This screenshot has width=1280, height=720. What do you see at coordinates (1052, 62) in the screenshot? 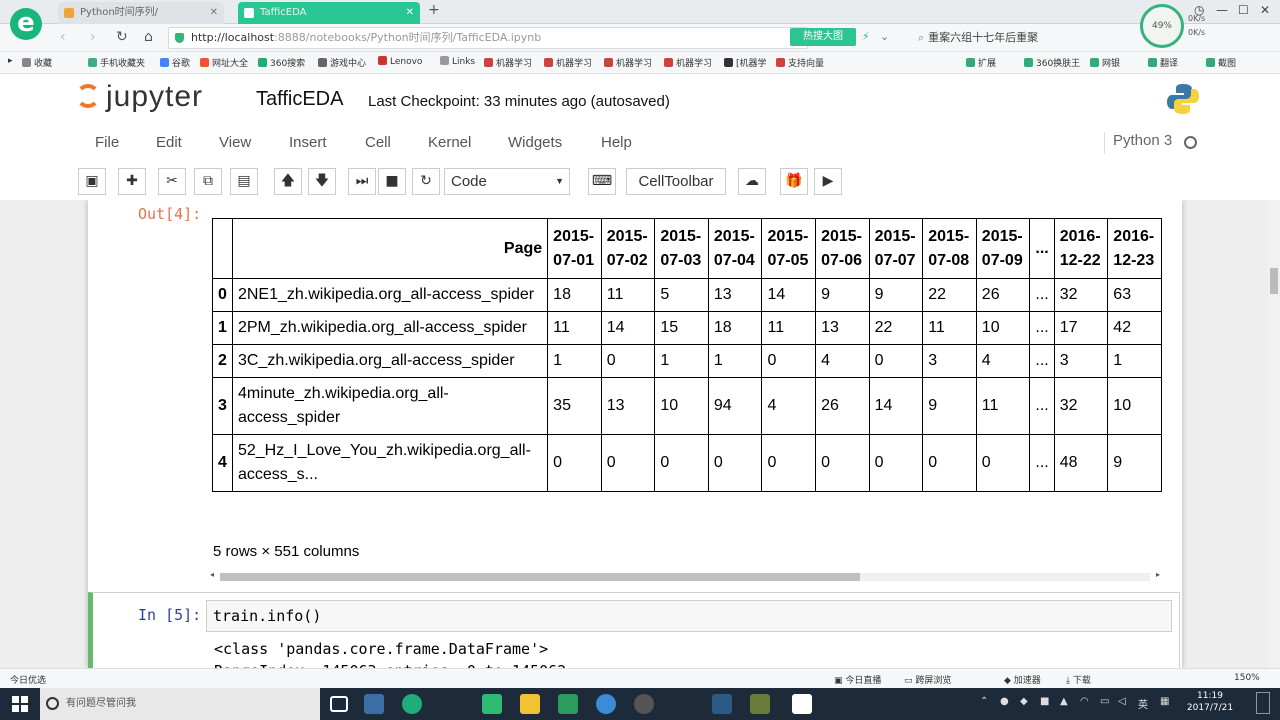
I see `bookmark-item: 360换肤王` at bounding box center [1052, 62].